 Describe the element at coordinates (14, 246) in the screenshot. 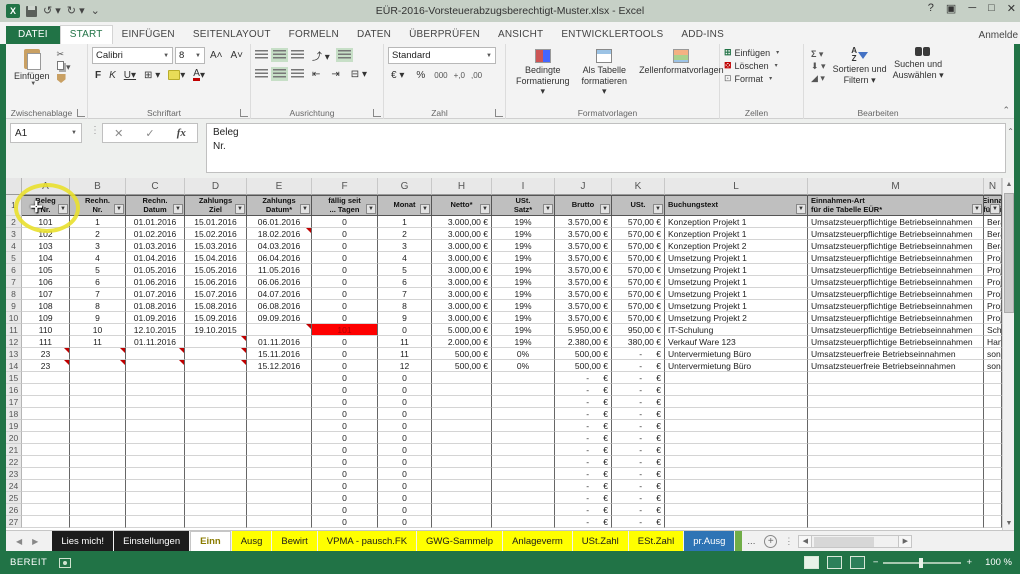

I see `row-header-4: 4` at that location.